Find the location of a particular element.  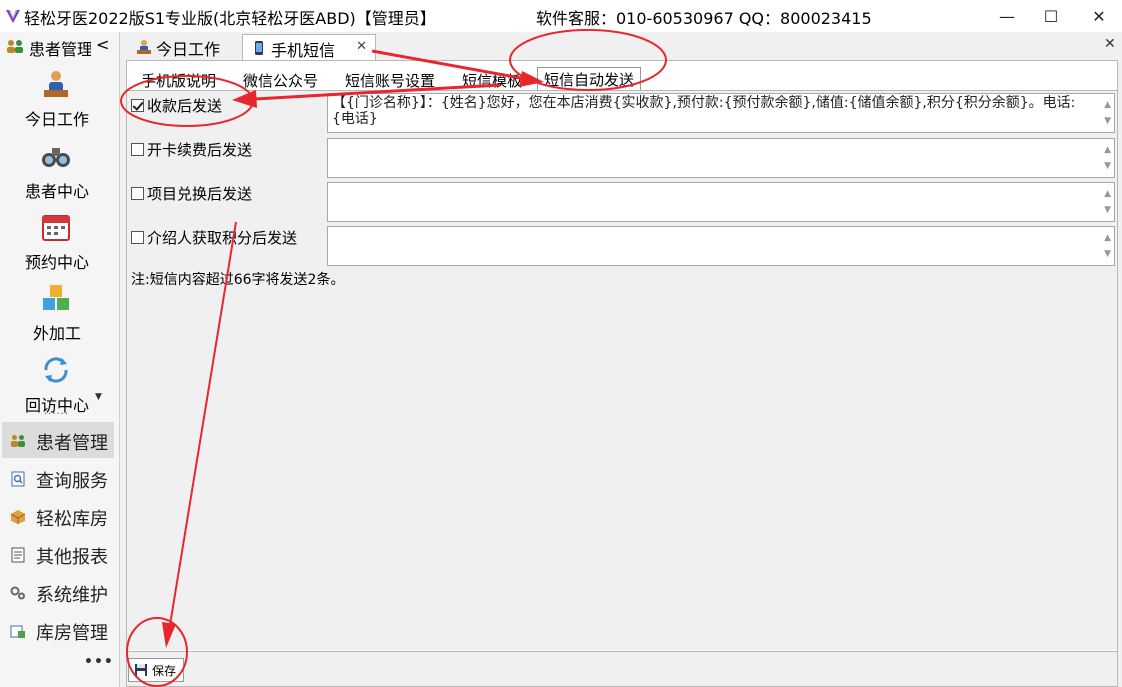

sidebar-item-label: 患者管理 is located at coordinates (72, 443).